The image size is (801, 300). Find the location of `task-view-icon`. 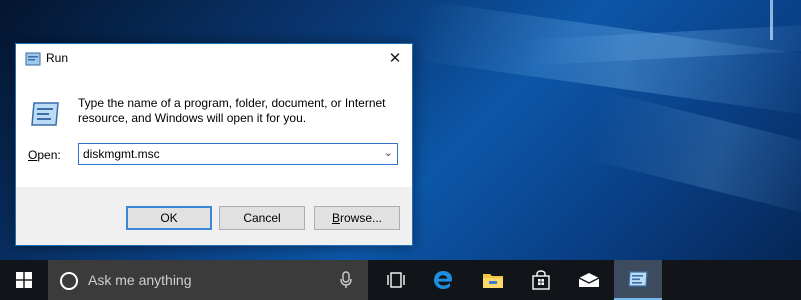

task-view-icon is located at coordinates (396, 280).